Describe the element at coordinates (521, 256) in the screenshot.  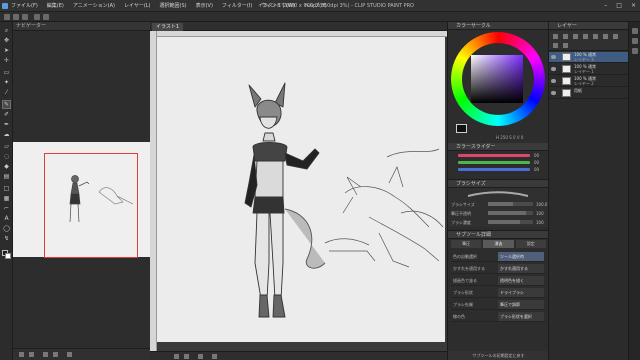
I see `property-value: ツール選択時` at that location.